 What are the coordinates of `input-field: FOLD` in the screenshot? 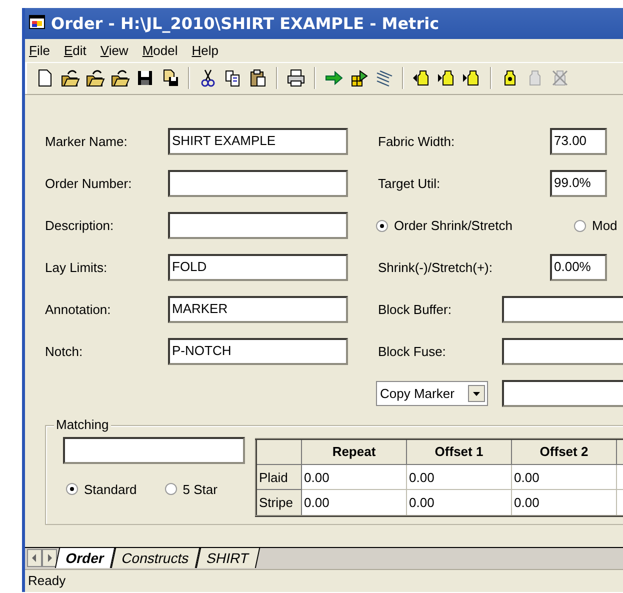 It's located at (258, 268).